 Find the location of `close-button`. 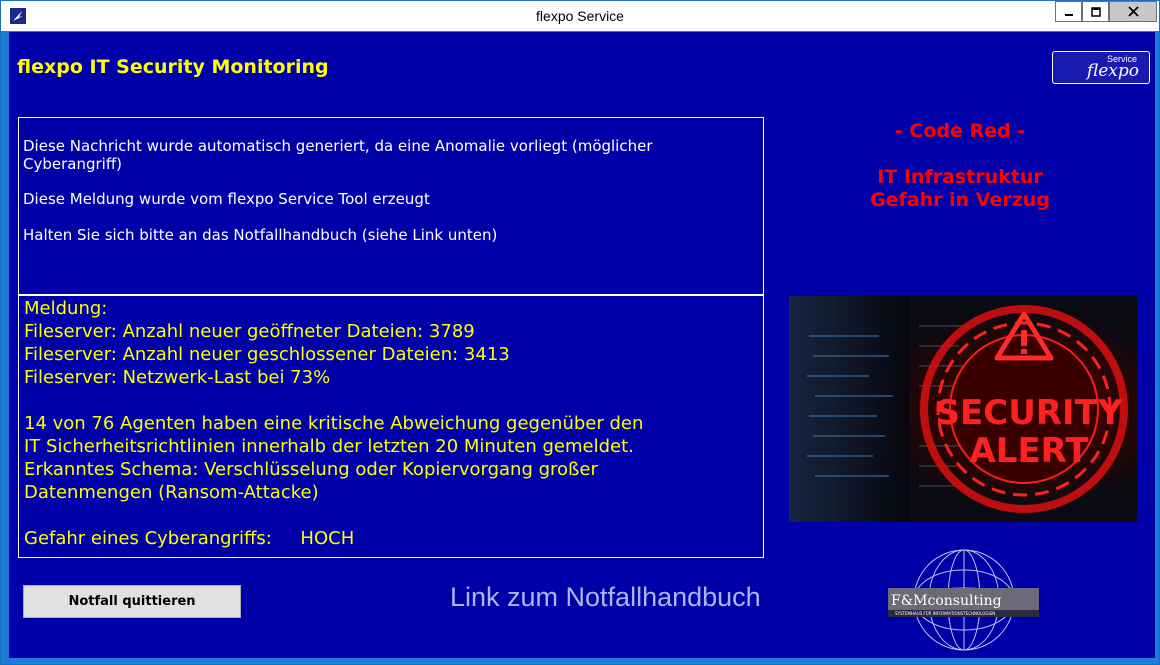

close-button is located at coordinates (1133, 11).